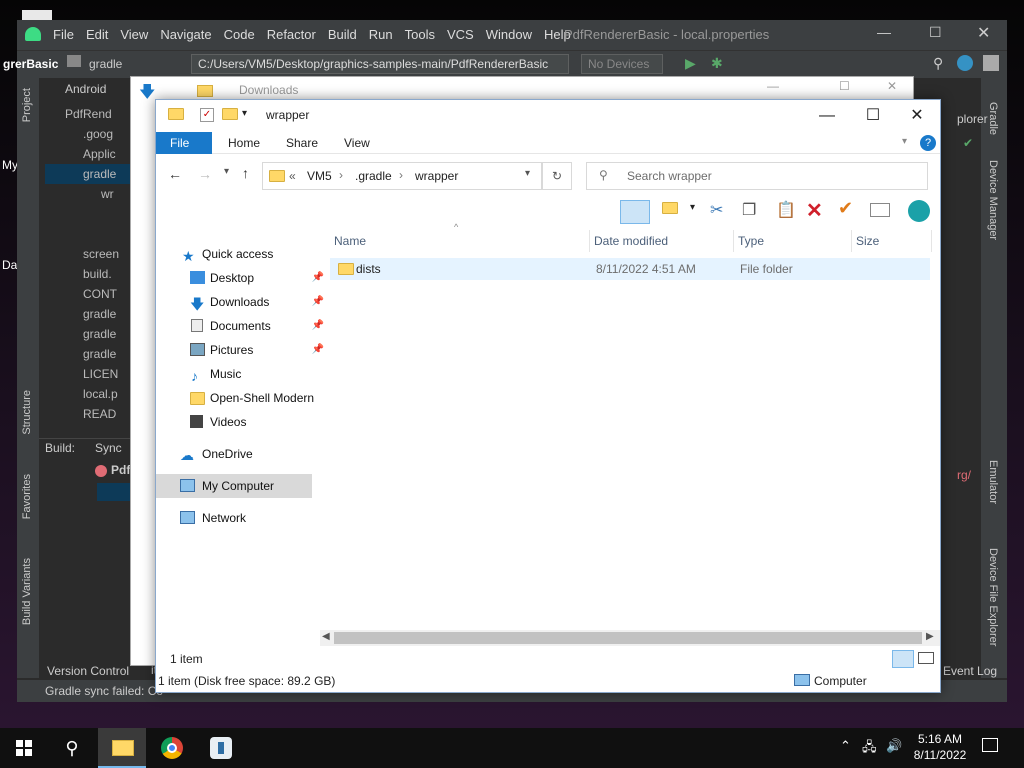  I want to click on column-name: Name, so click(460, 241).